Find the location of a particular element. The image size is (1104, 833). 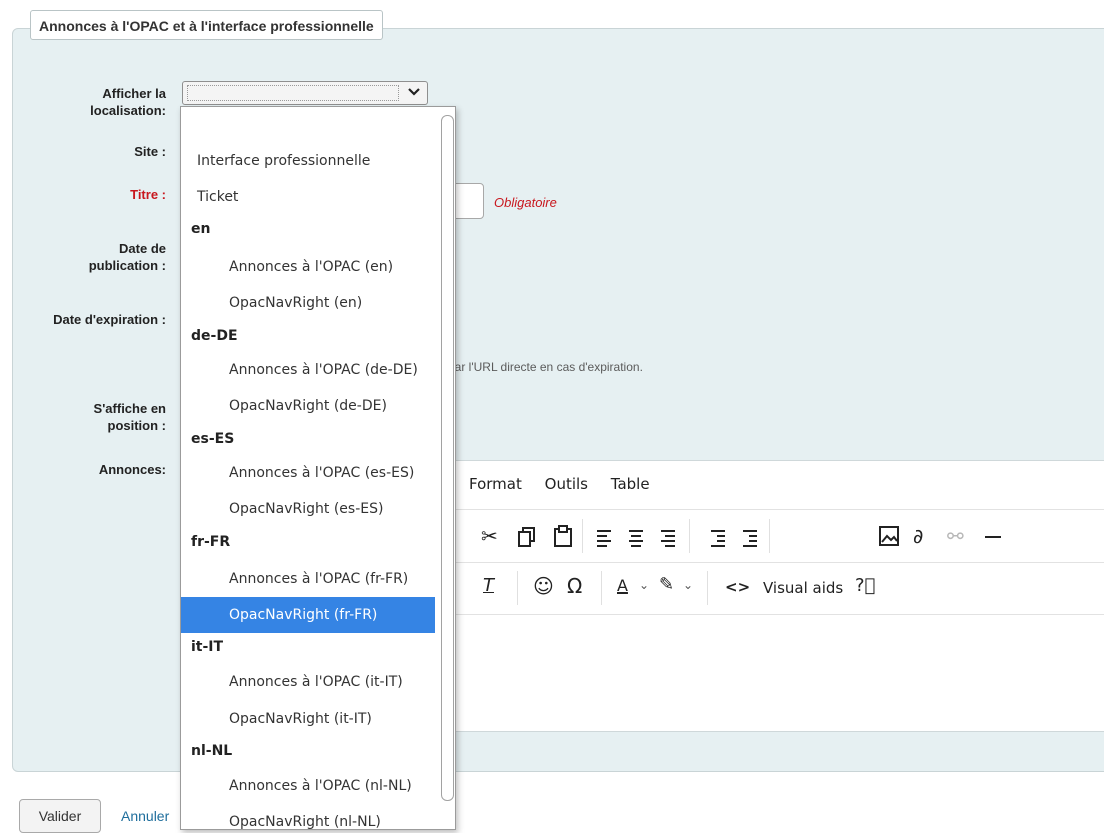

menu-format: Format is located at coordinates (495, 484).